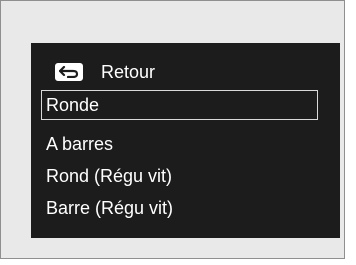 The image size is (356, 265). Describe the element at coordinates (110, 208) in the screenshot. I see `menu-item-label: Barre (Régu vit)` at that location.